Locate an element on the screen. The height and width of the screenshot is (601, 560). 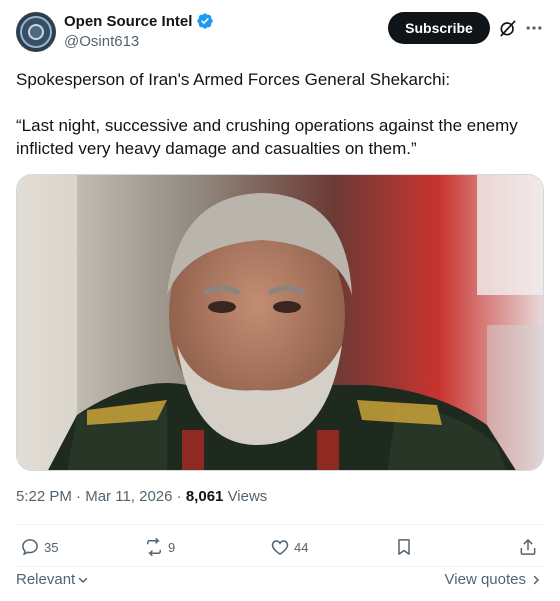
chevron-right-icon is located at coordinates (536, 579).